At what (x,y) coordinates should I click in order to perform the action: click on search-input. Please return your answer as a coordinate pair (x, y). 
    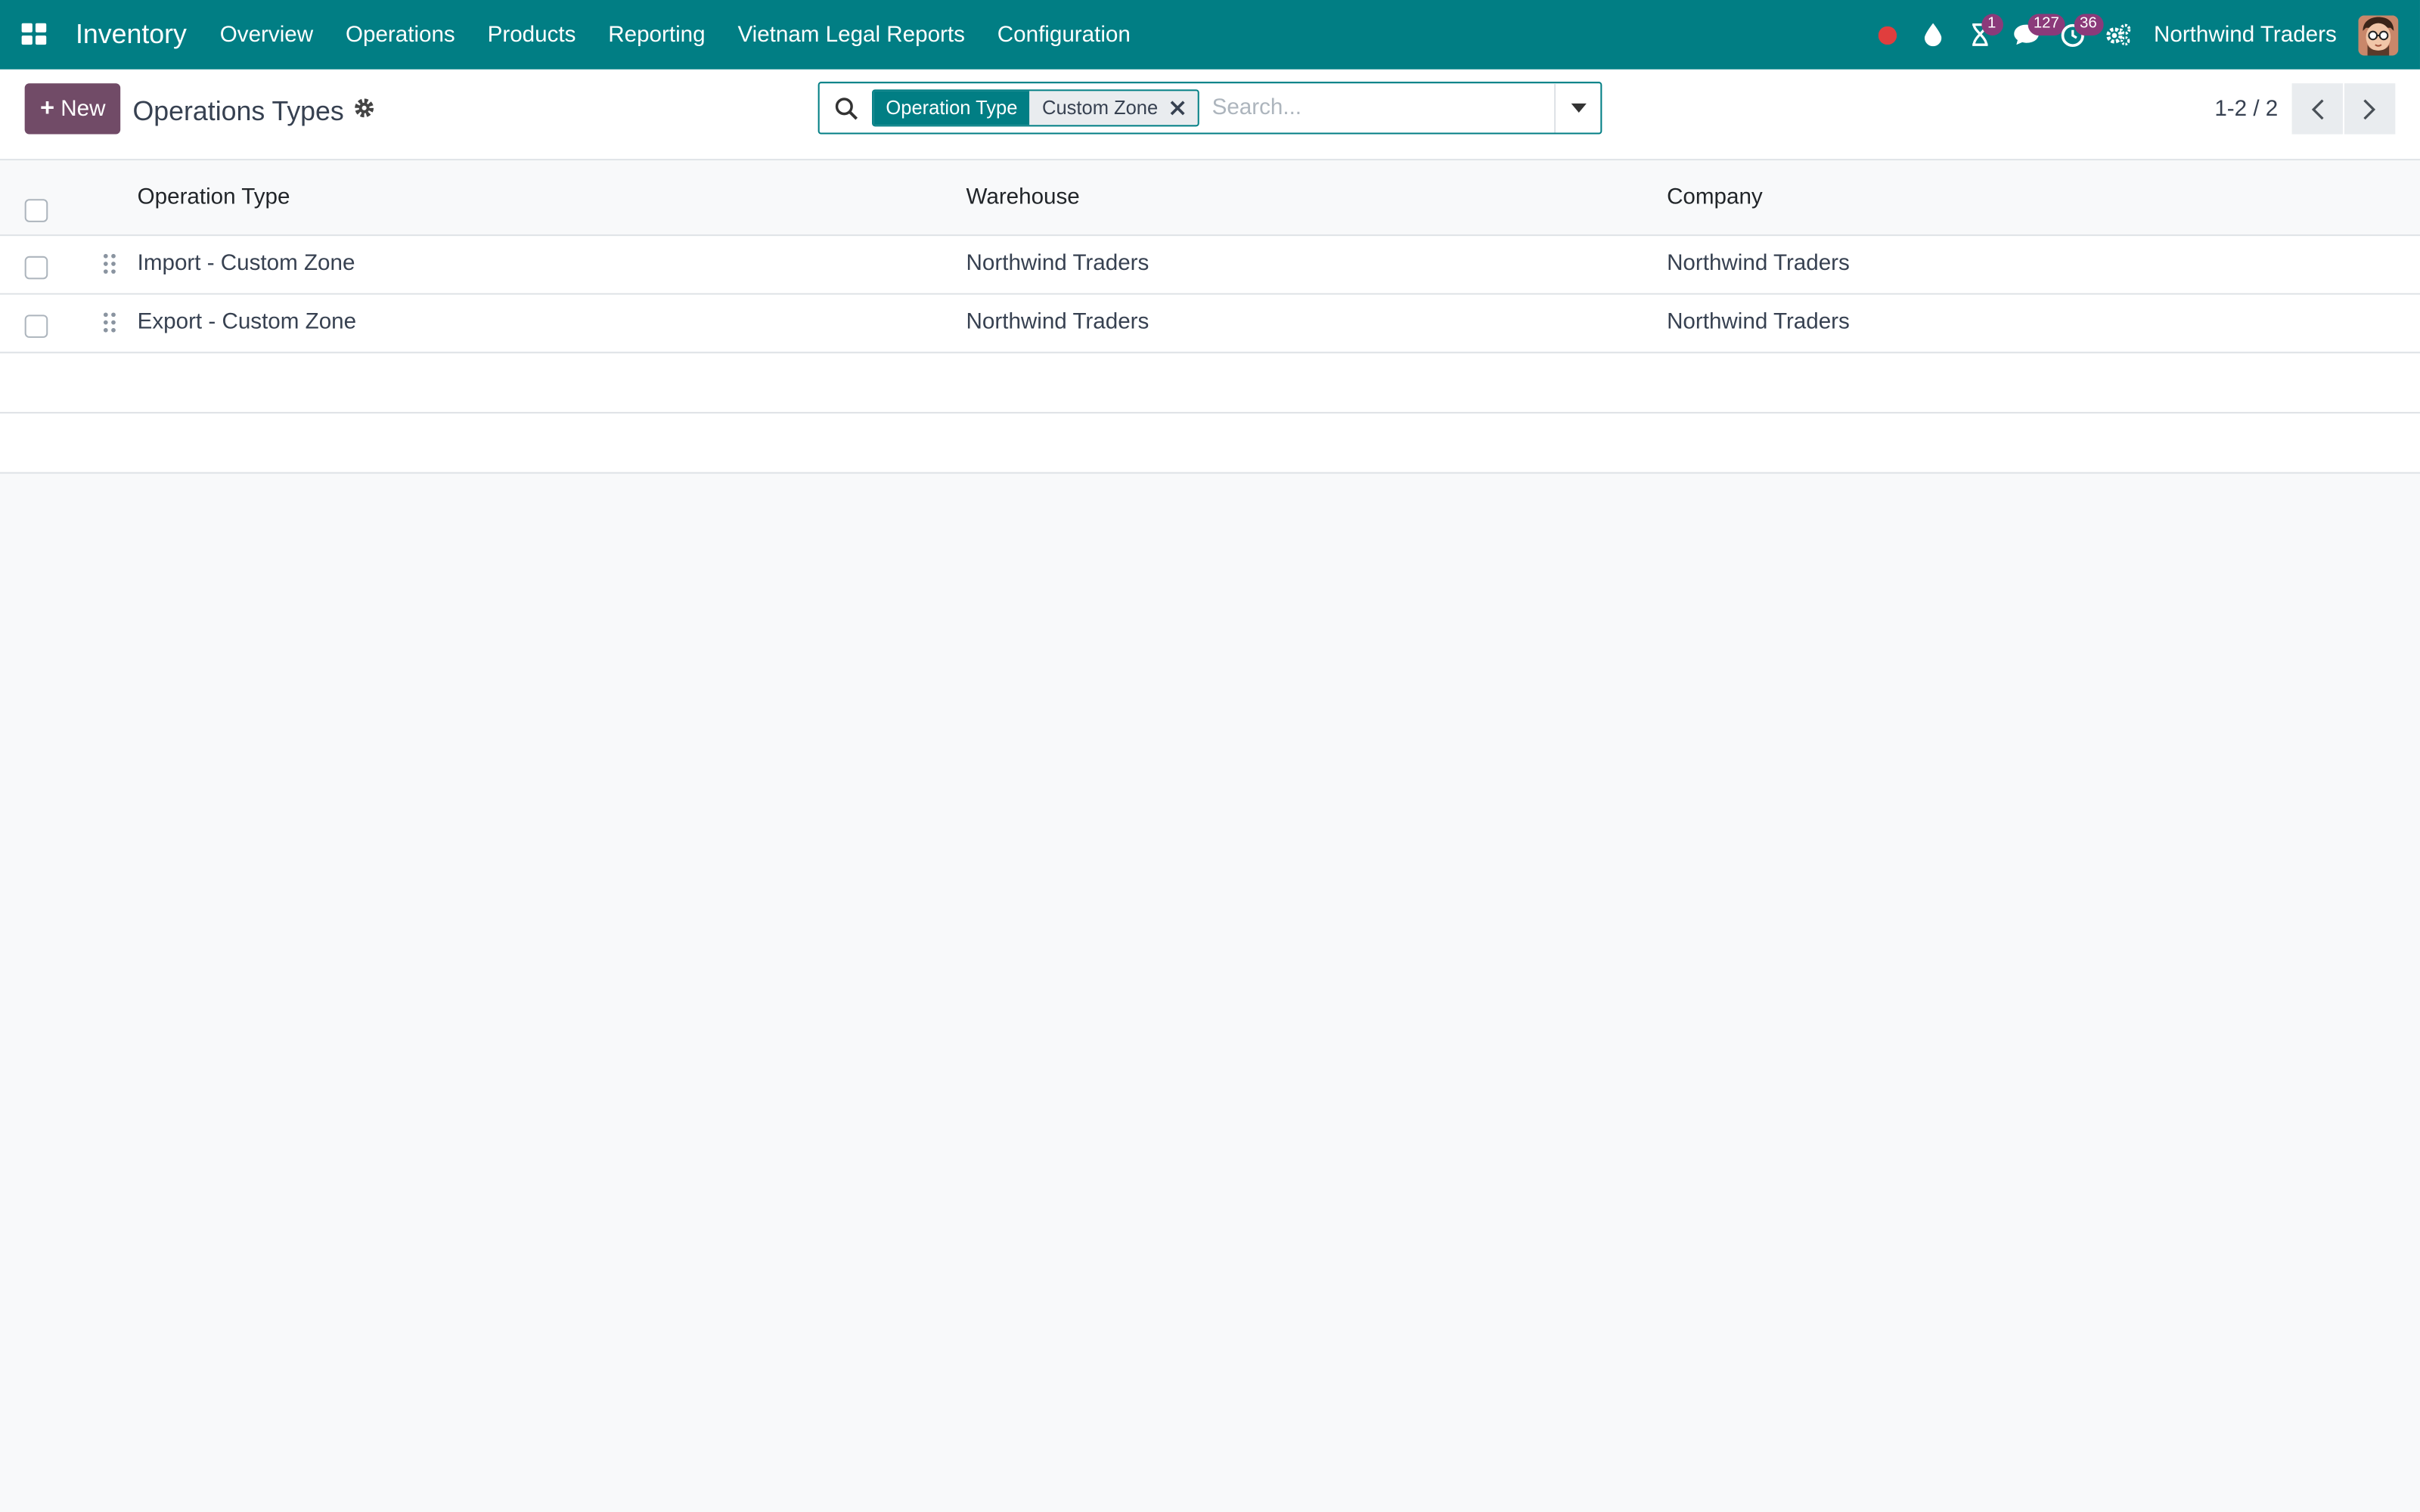
    Looking at the image, I should click on (1383, 109).